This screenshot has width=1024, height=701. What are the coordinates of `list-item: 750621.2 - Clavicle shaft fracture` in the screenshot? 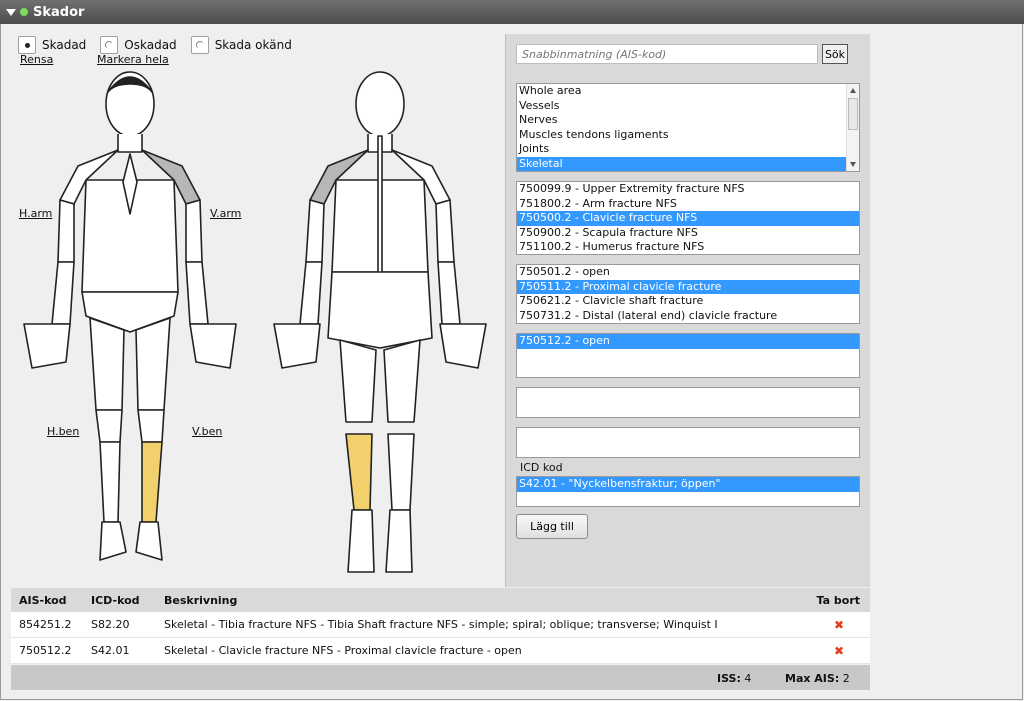 It's located at (688, 301).